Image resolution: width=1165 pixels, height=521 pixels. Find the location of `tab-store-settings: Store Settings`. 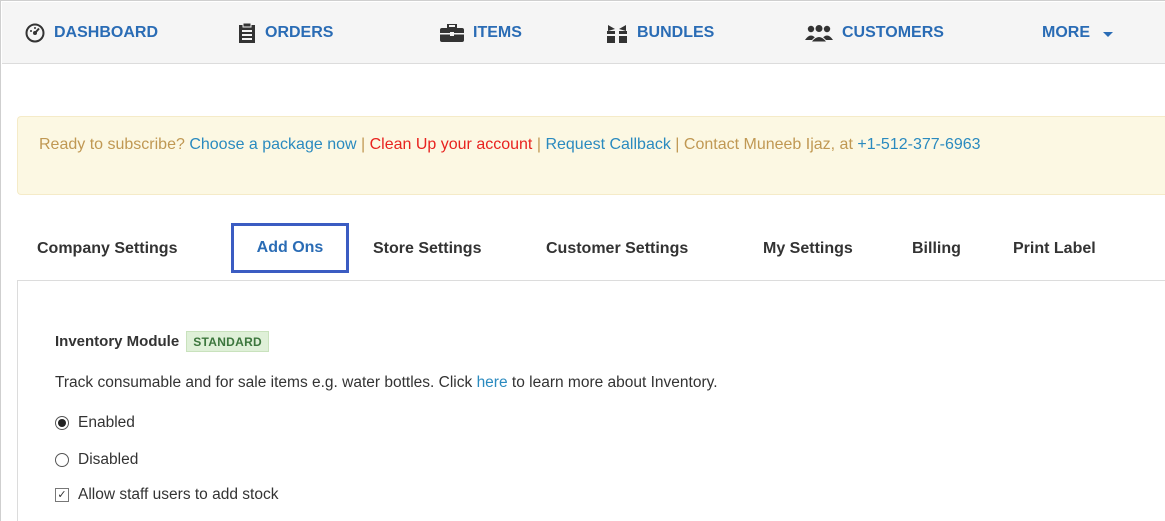

tab-store-settings: Store Settings is located at coordinates (427, 249).